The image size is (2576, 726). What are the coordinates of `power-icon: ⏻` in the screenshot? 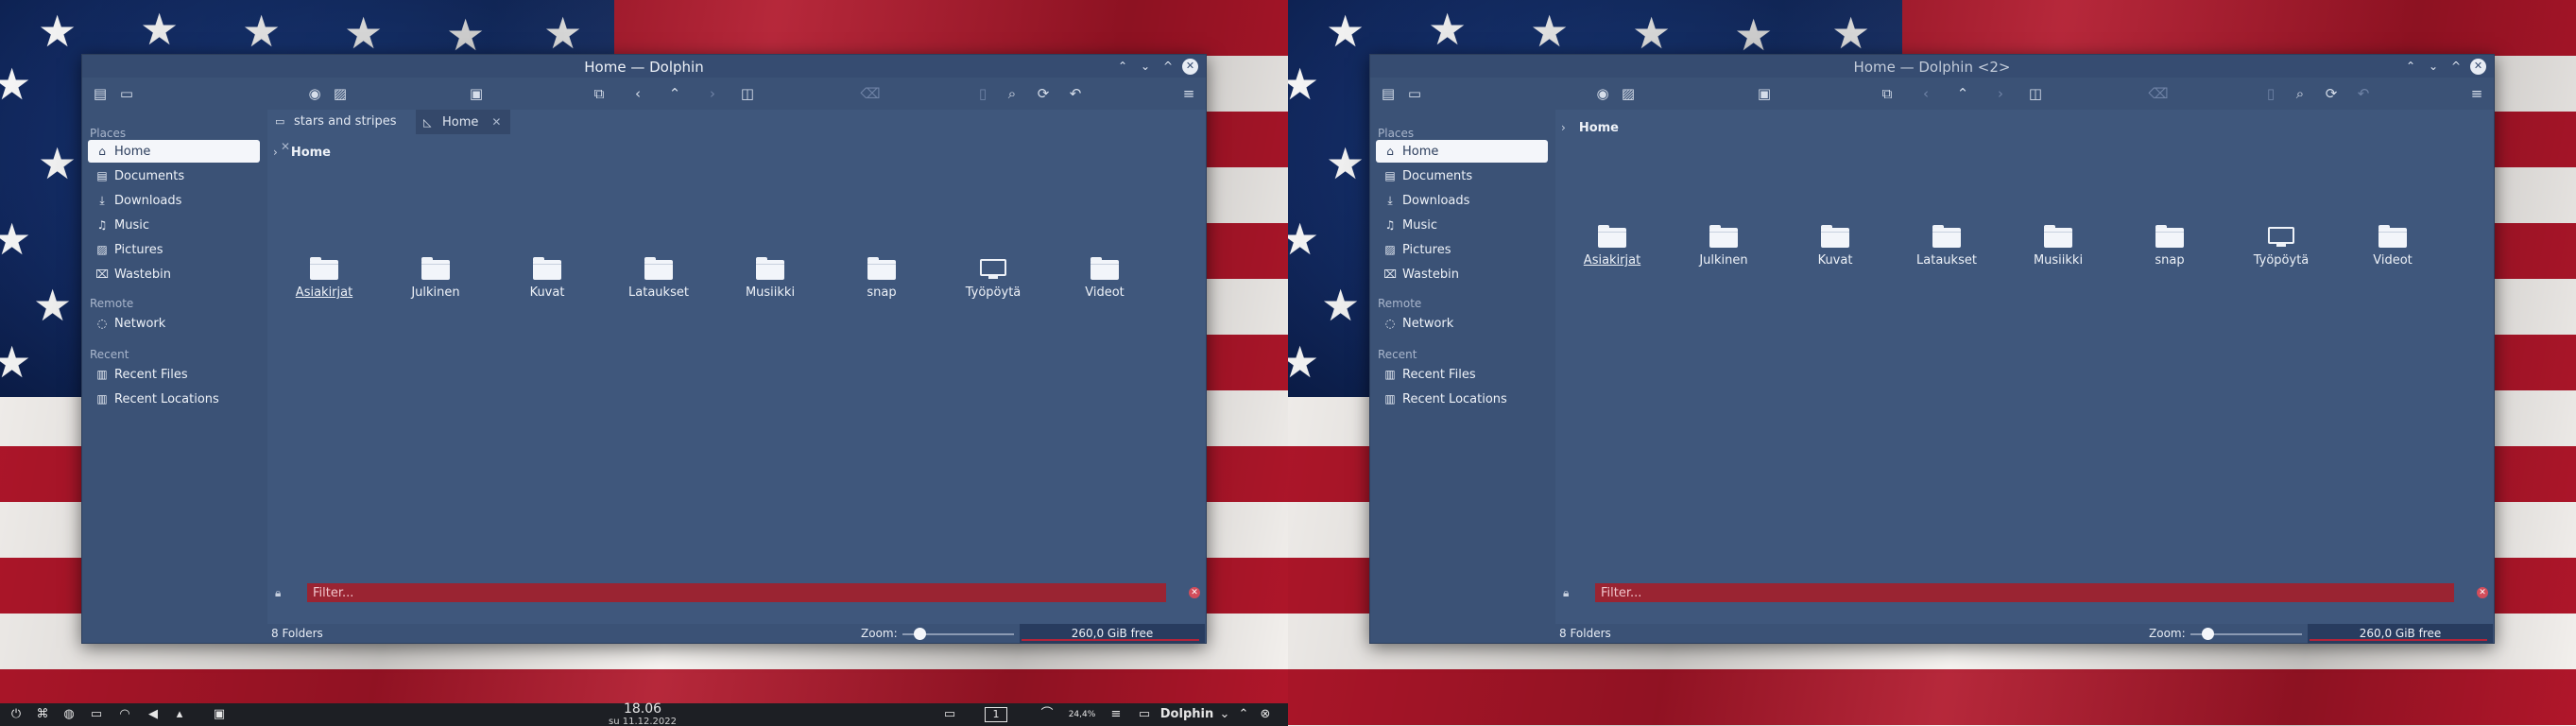 It's located at (16, 714).